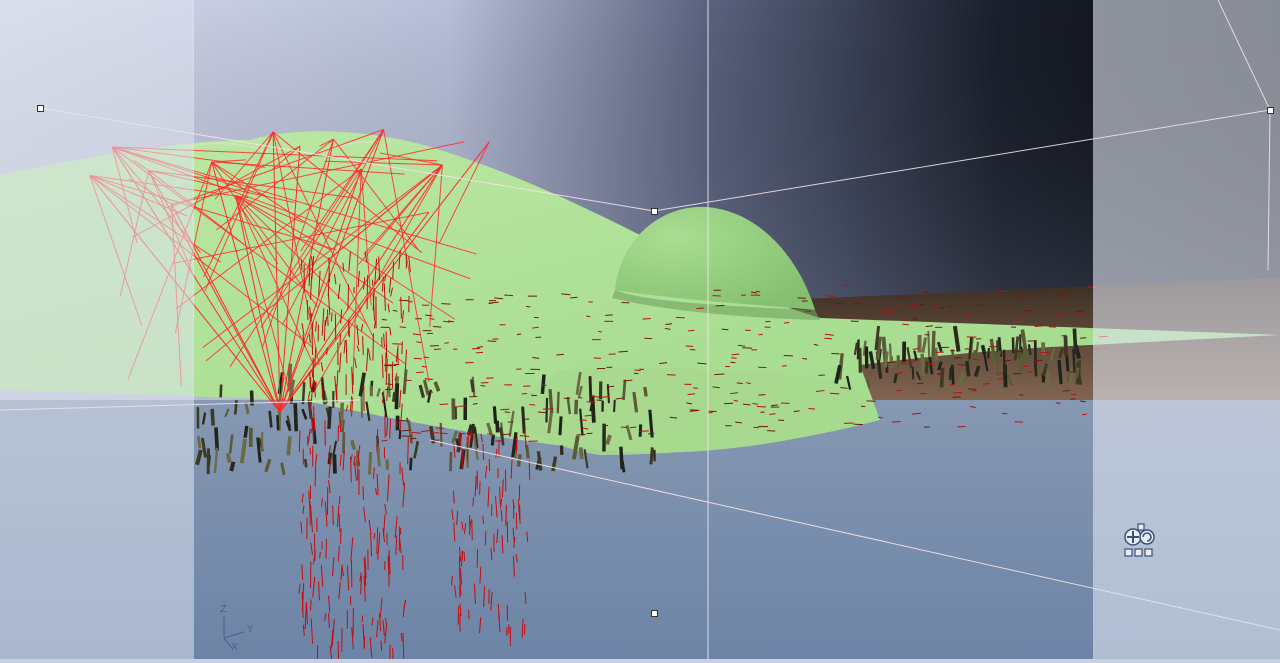 The image size is (1280, 663). Describe the element at coordinates (193, 329) in the screenshot. I see `left-panel-edge` at that location.